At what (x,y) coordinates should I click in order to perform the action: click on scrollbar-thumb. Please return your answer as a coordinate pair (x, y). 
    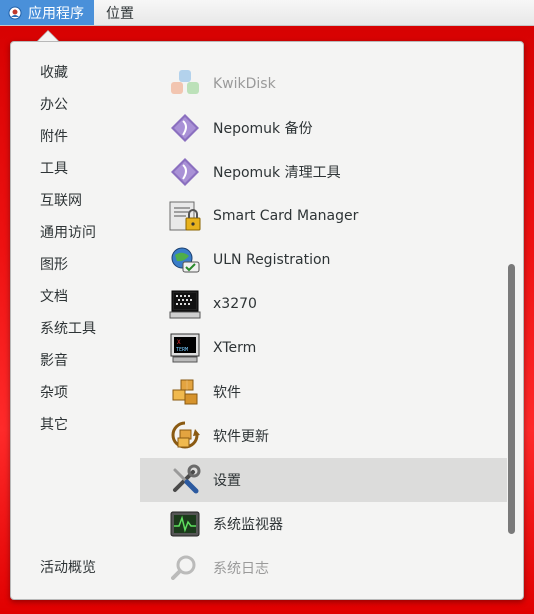
    Looking at the image, I should click on (511, 399).